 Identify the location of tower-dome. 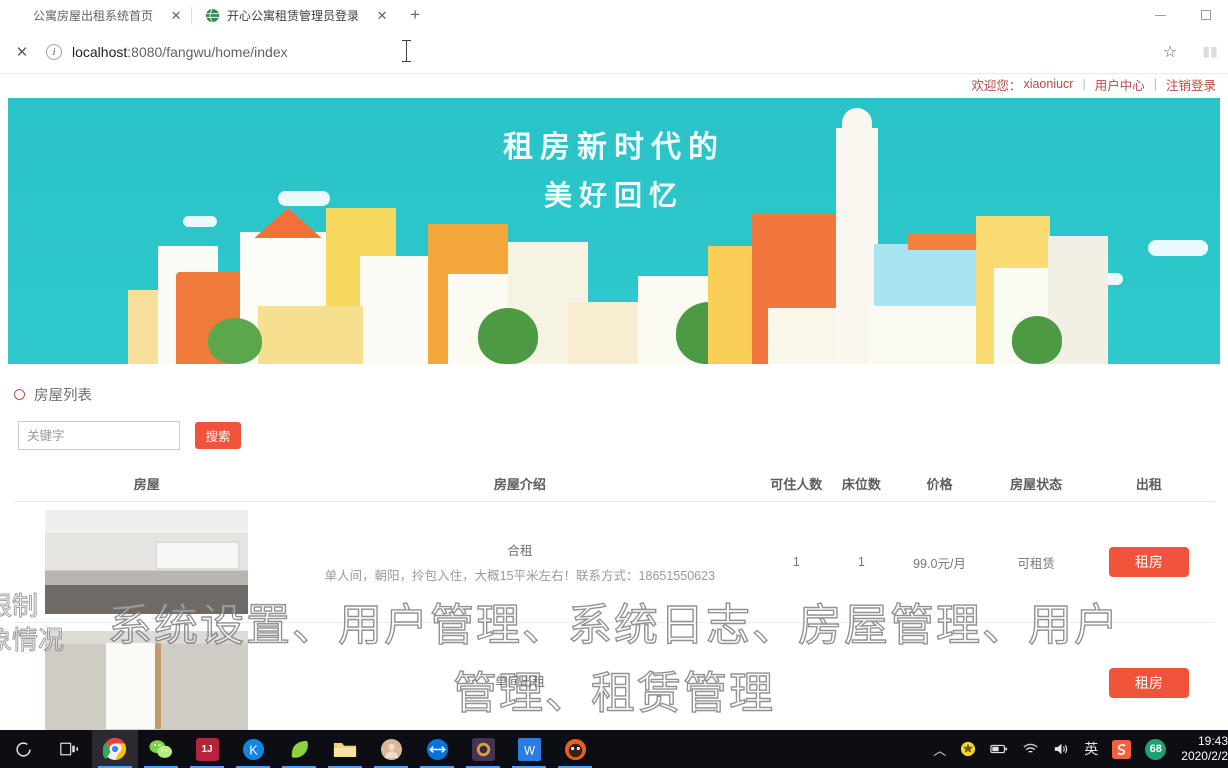
(857, 123).